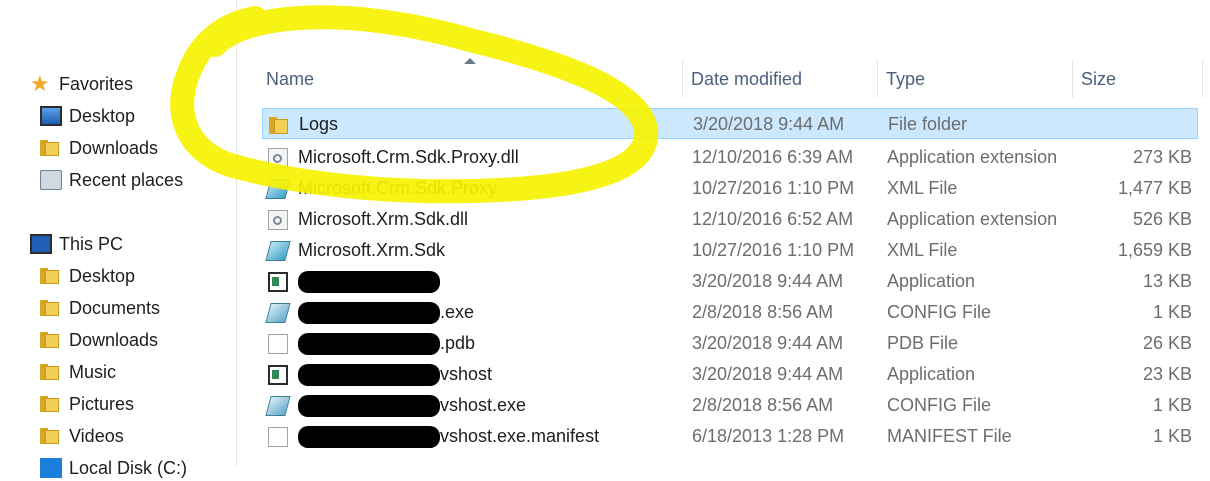 The height and width of the screenshot is (481, 1210). Describe the element at coordinates (278, 436) in the screenshot. I see `manifest-file-icon` at that location.